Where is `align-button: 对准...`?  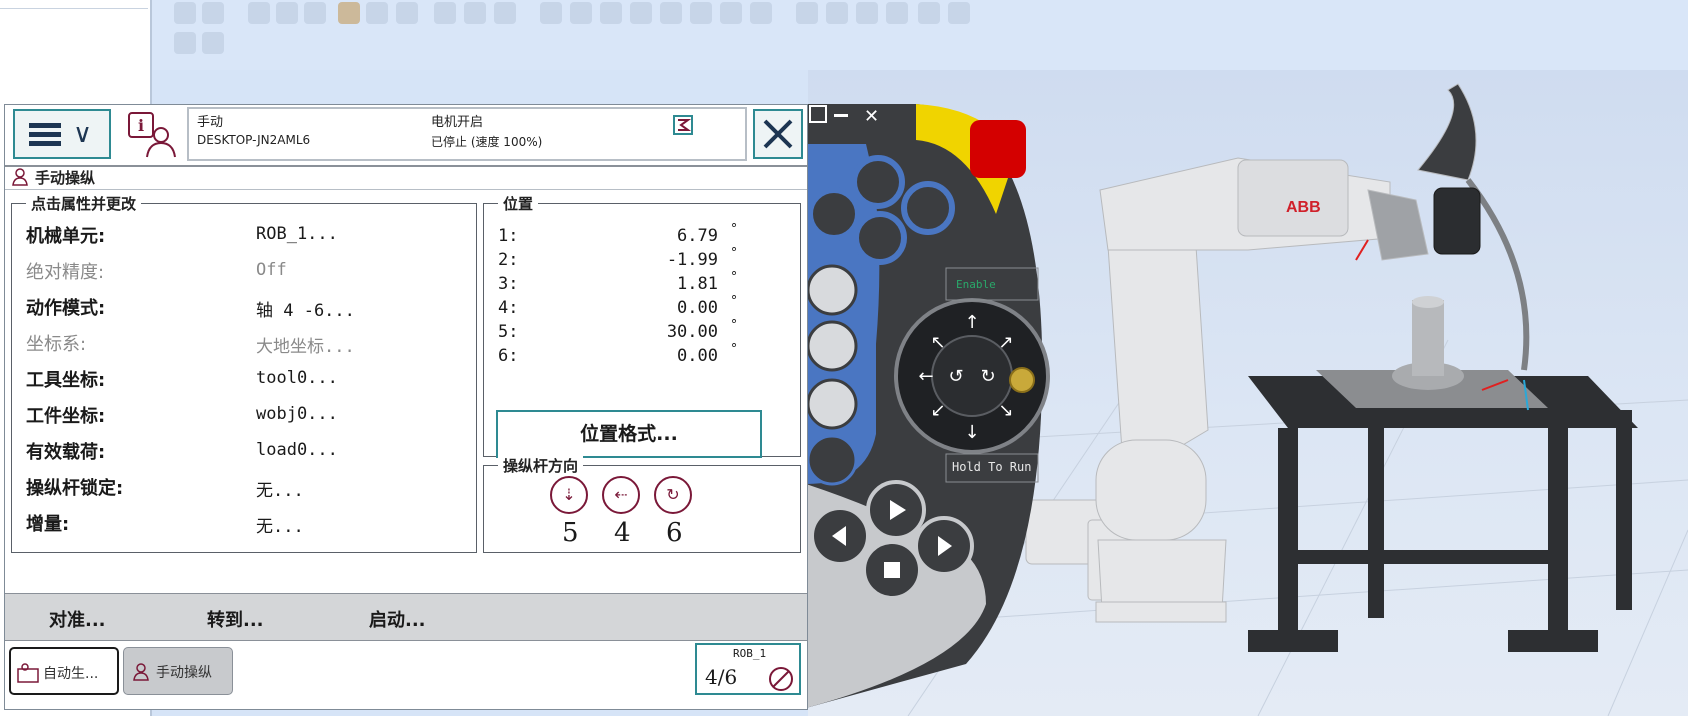 align-button: 对准... is located at coordinates (77, 619).